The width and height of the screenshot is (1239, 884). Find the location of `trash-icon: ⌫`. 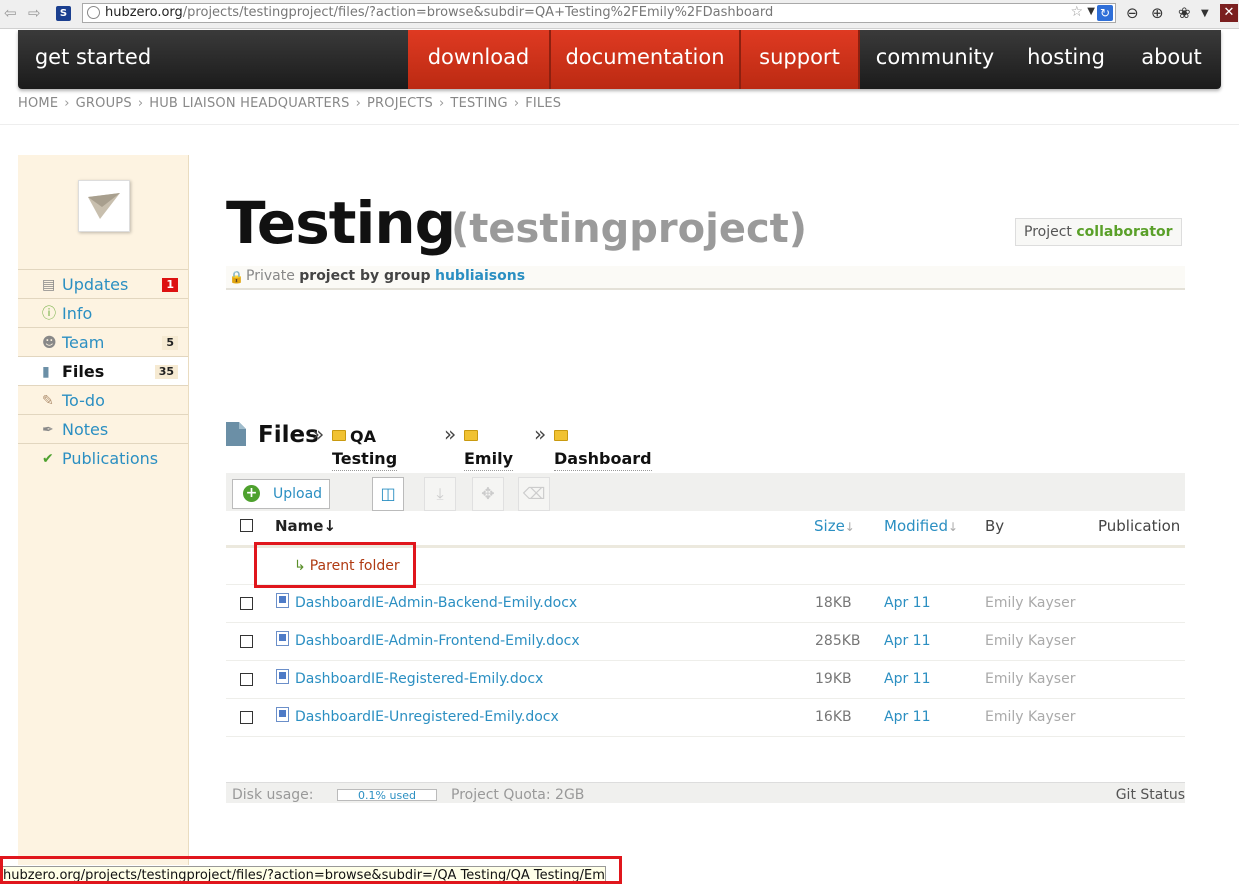

trash-icon: ⌫ is located at coordinates (534, 493).